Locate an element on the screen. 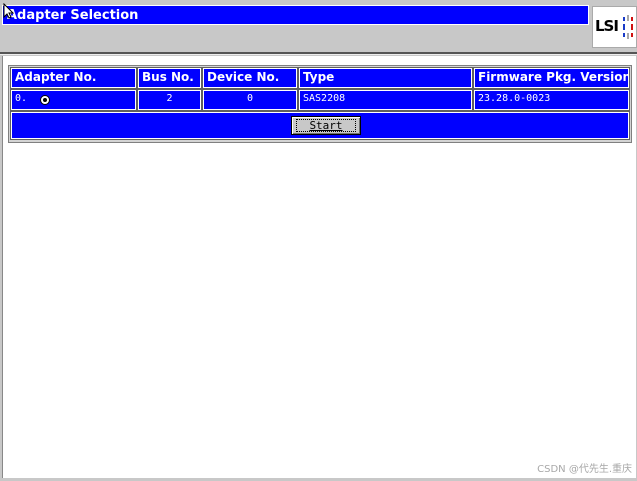  logo-text: LSI is located at coordinates (607, 26).